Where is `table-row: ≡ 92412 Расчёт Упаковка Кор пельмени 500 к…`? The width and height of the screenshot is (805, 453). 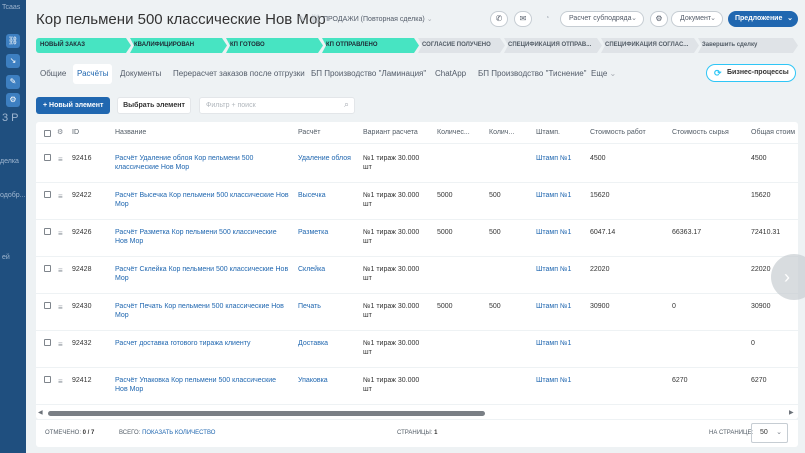 table-row: ≡ 92412 Расчёт Упаковка Кор пельмени 500 к… is located at coordinates (417, 386).